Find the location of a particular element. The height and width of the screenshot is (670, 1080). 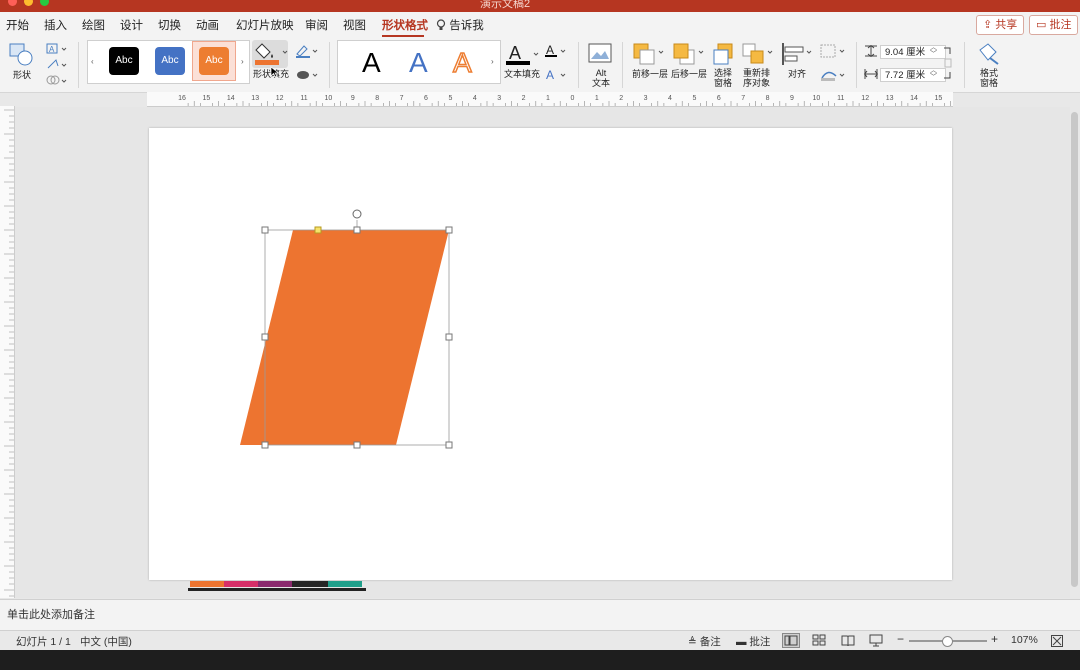

tab-insert: 插入 is located at coordinates (55, 25).